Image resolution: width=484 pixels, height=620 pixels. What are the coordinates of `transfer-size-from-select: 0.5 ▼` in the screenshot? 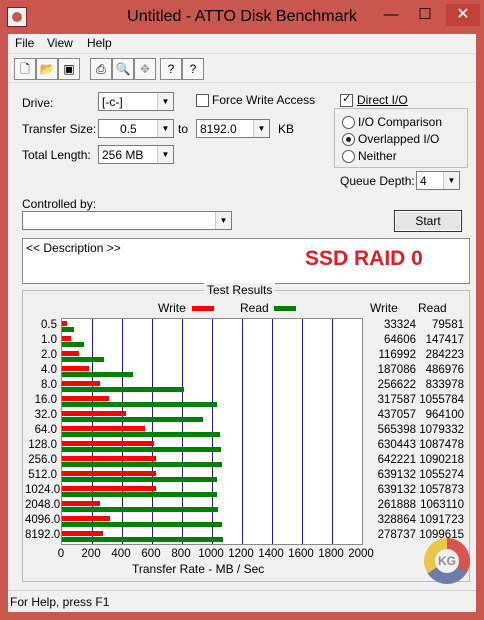 It's located at (136, 128).